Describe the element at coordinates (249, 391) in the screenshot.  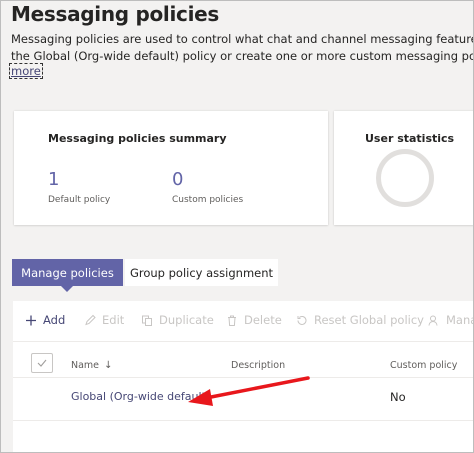
I see `annotation-arrow` at that location.